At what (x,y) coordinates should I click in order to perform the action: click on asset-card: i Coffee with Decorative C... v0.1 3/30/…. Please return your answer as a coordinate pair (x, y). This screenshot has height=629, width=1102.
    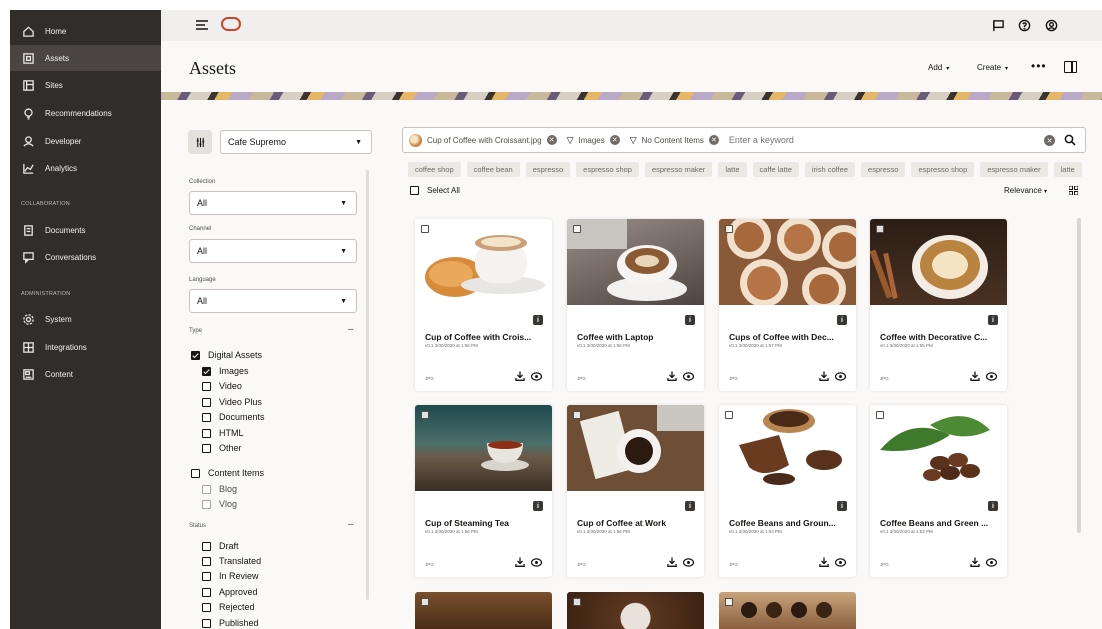
    Looking at the image, I should click on (938, 305).